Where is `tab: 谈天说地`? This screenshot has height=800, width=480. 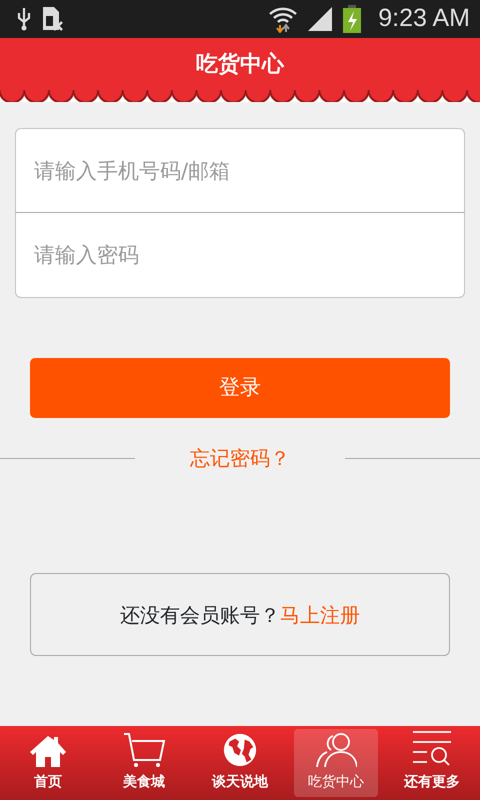 tab: 谈天说地 is located at coordinates (240, 763).